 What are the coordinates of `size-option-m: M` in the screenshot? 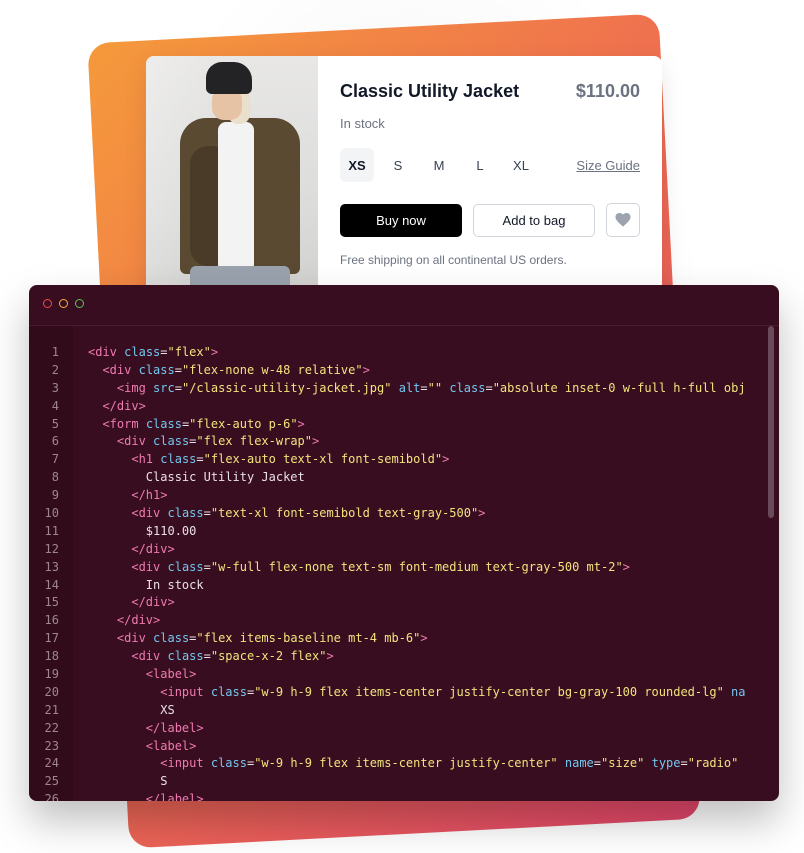 It's located at (439, 165).